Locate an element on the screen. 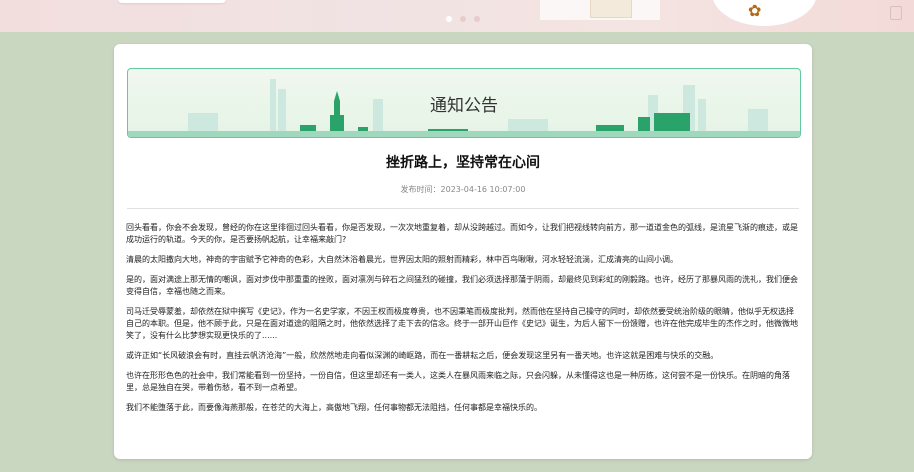 The width and height of the screenshot is (914, 472). publish-time-value: 2023-04-16 10:07:00 is located at coordinates (483, 189).